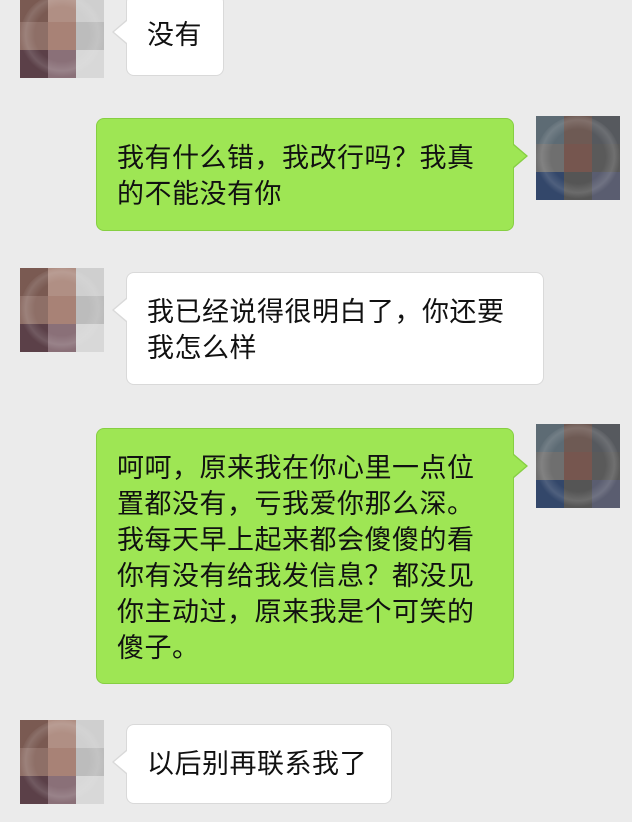 The width and height of the screenshot is (632, 822). What do you see at coordinates (174, 35) in the screenshot?
I see `message-text: 没有` at bounding box center [174, 35].